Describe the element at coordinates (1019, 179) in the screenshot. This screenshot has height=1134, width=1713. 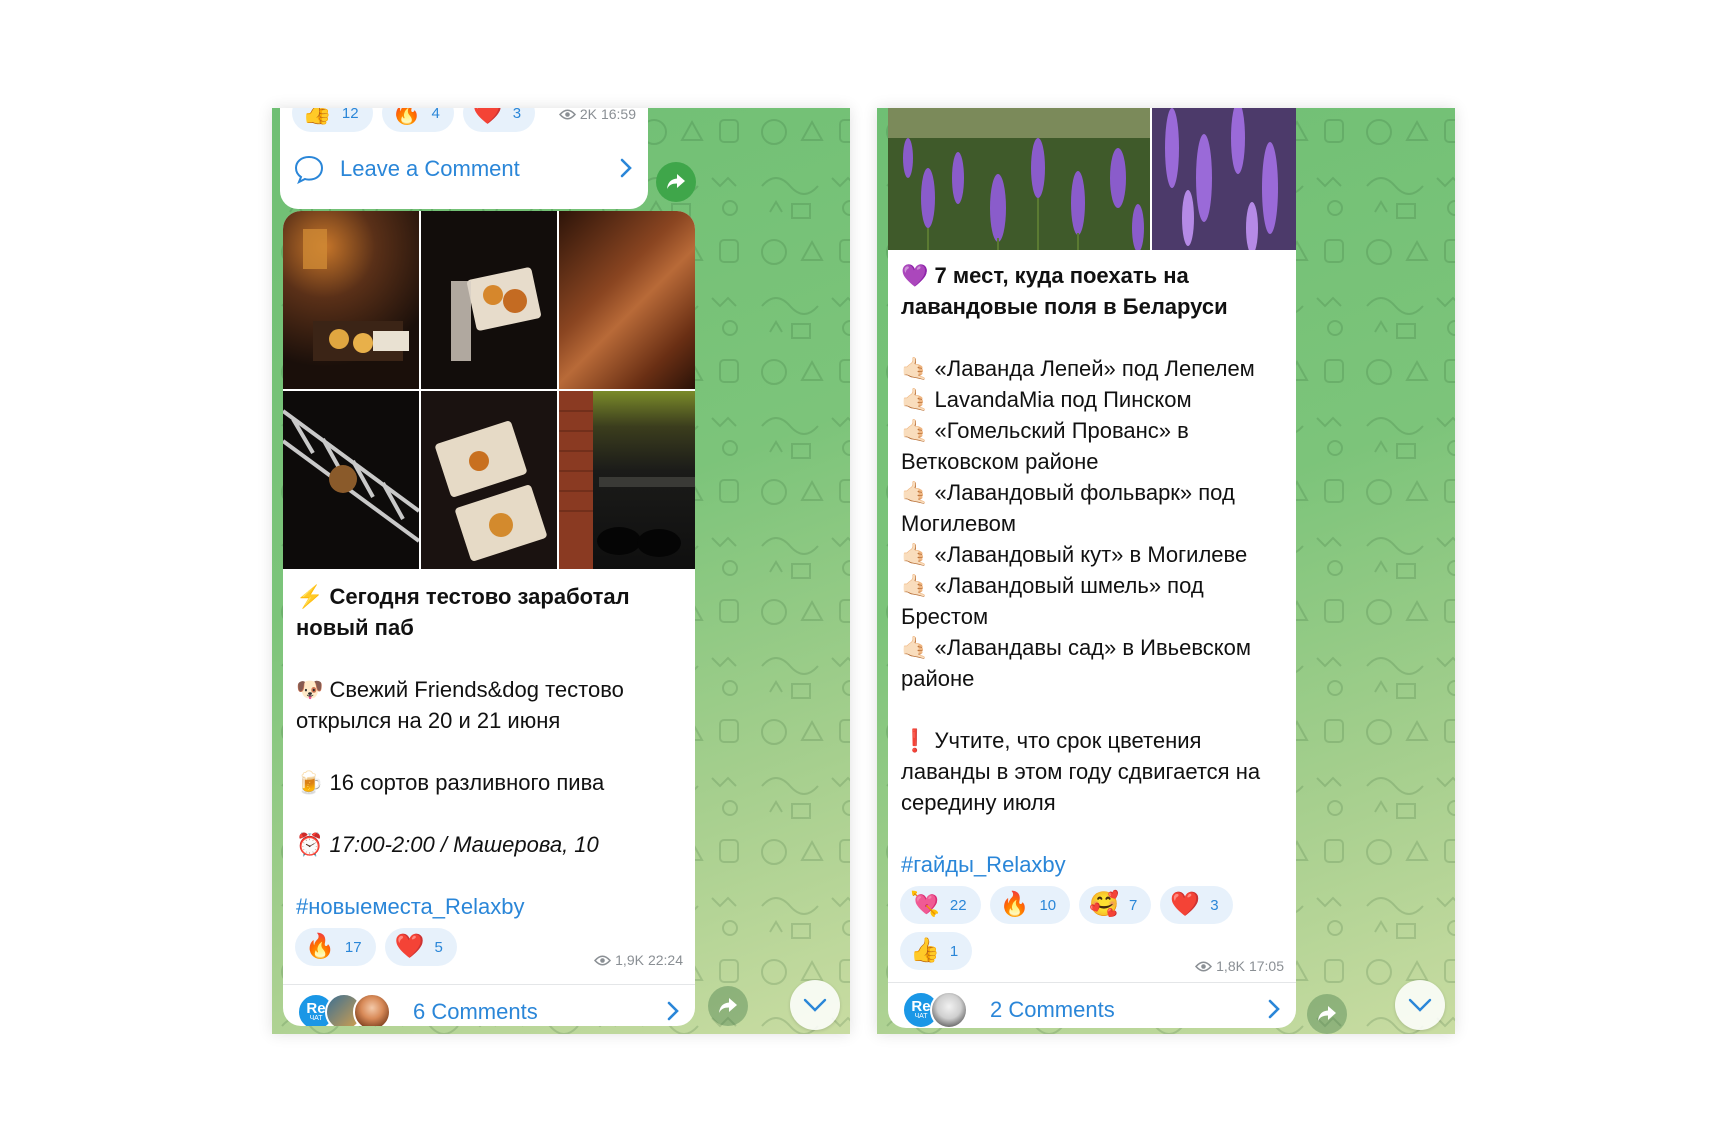
I see `photo-lavender-field` at that location.